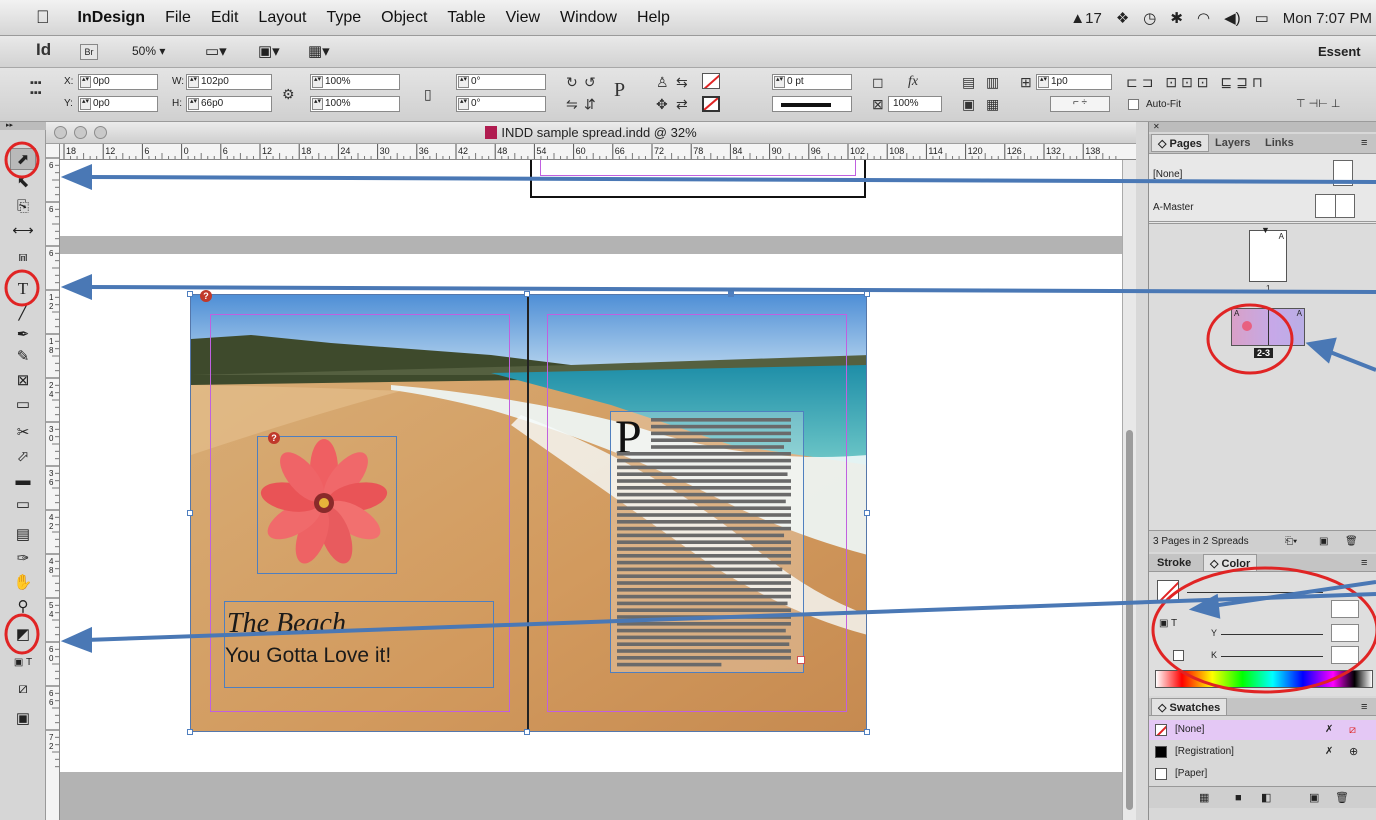 The image size is (1376, 820). Describe the element at coordinates (1122, 18) in the screenshot. I see `dropbox-icon: ❖` at that location.